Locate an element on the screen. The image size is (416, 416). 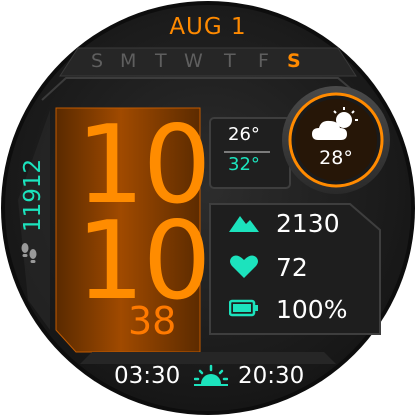
battery-value: 100% is located at coordinates (312, 309).